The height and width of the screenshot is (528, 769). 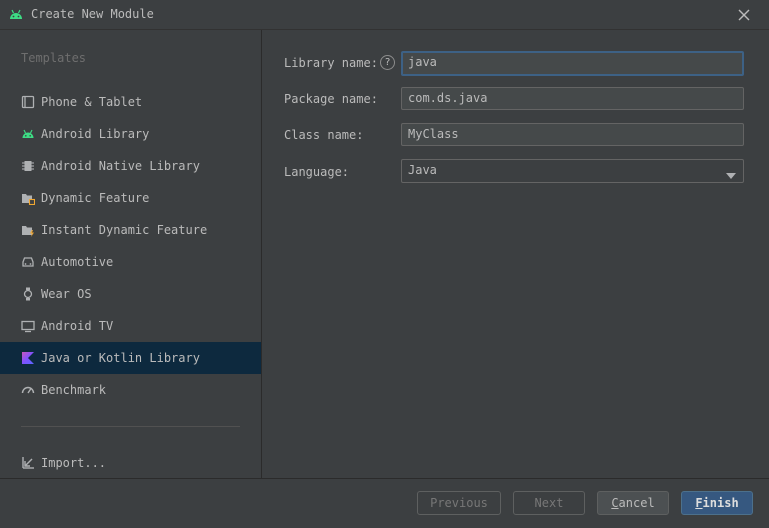 I want to click on package-name-input: com.ds.java, so click(x=572, y=98).